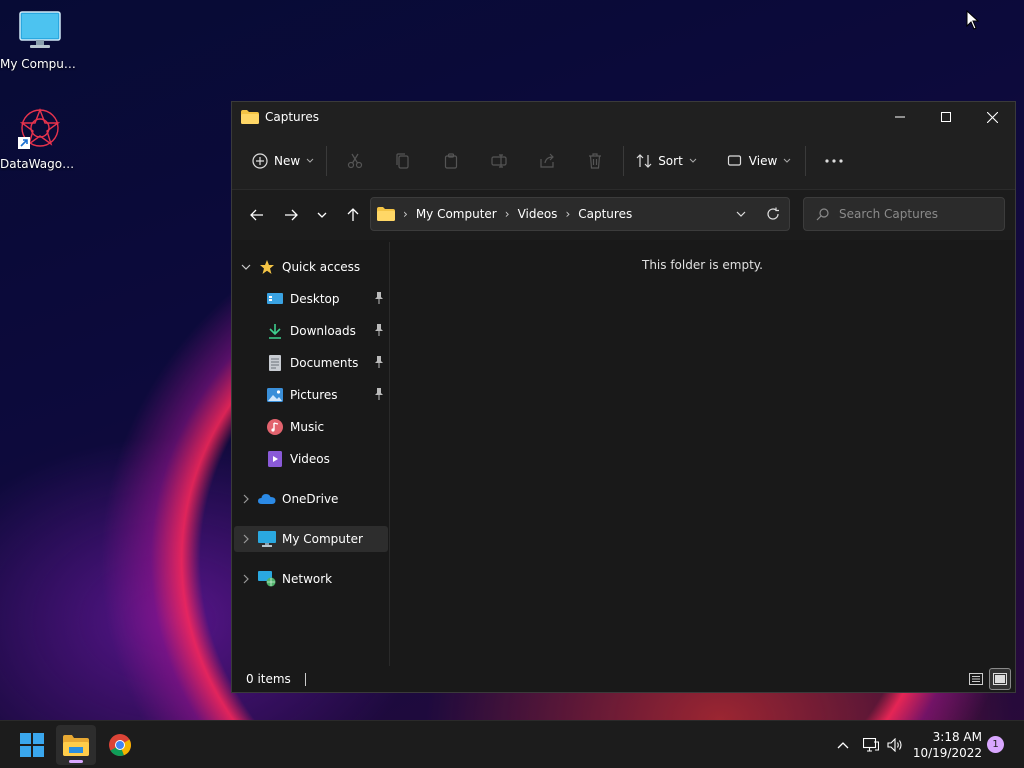 The width and height of the screenshot is (1024, 768). Describe the element at coordinates (995, 744) in the screenshot. I see `notification-badge: 1` at that location.